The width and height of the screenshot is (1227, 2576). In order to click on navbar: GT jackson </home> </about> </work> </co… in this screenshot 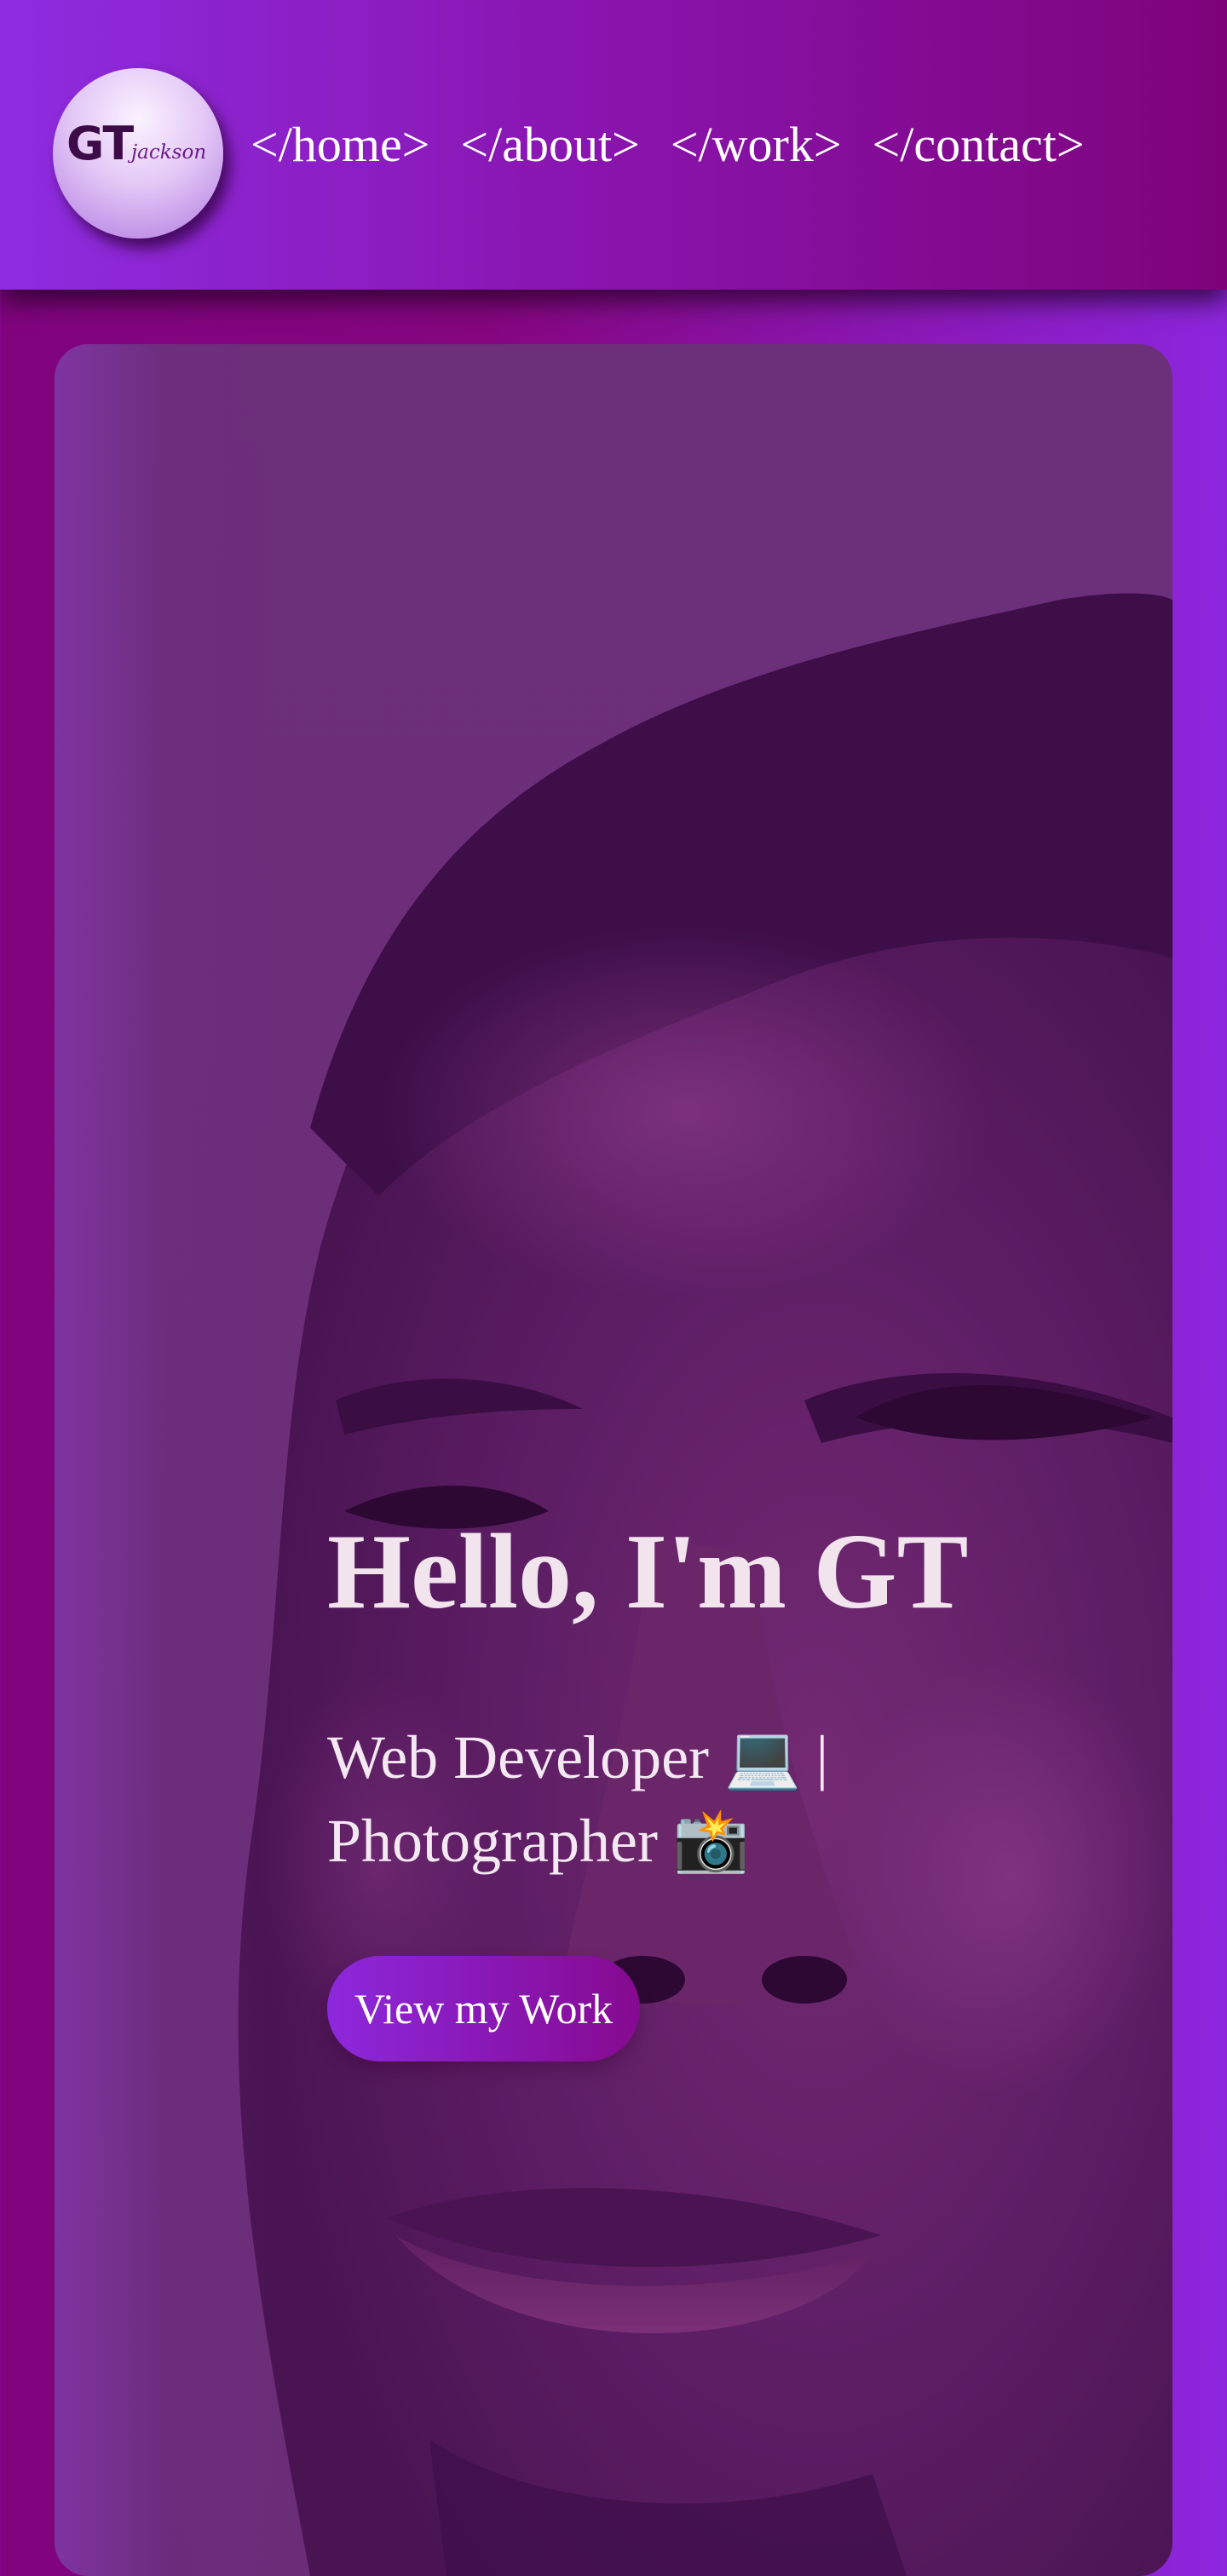, I will do `click(613, 145)`.